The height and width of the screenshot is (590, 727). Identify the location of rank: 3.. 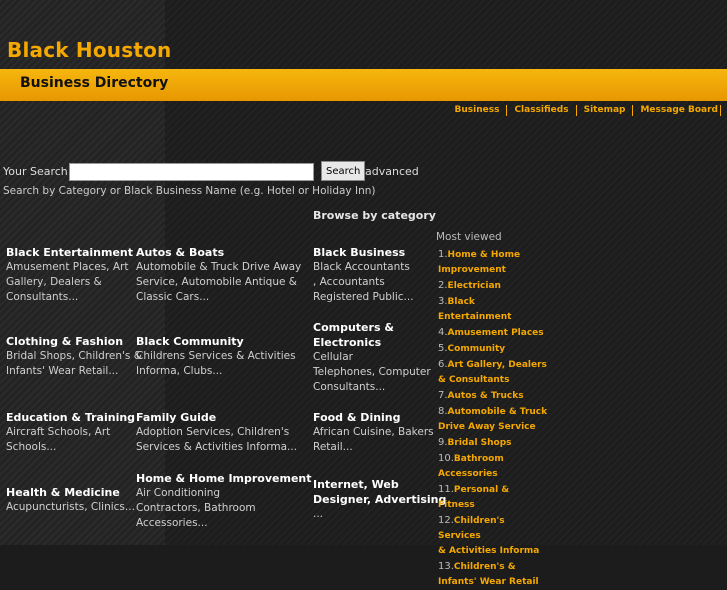
(443, 301).